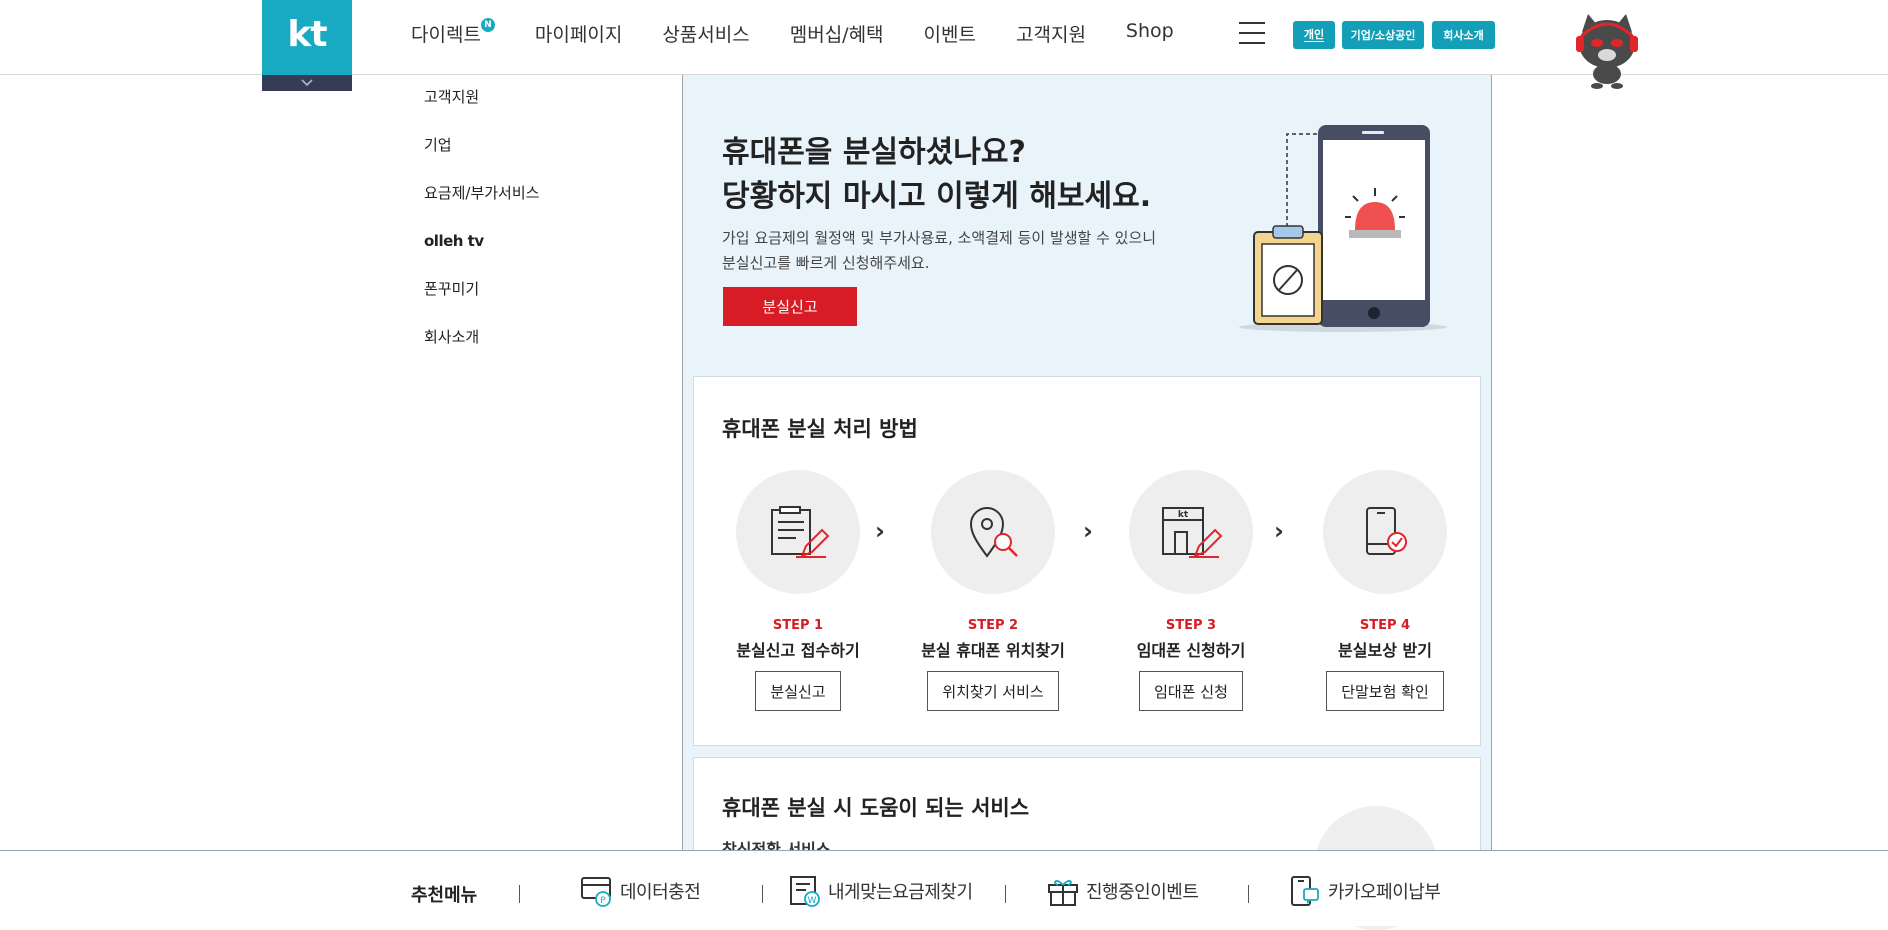 The width and height of the screenshot is (1888, 930). What do you see at coordinates (939, 238) in the screenshot?
I see `hero-desc-line1: 가입 요금제의 월정액 및 부가사용료, 소액결제 등이 발생할 수 있으니` at bounding box center [939, 238].